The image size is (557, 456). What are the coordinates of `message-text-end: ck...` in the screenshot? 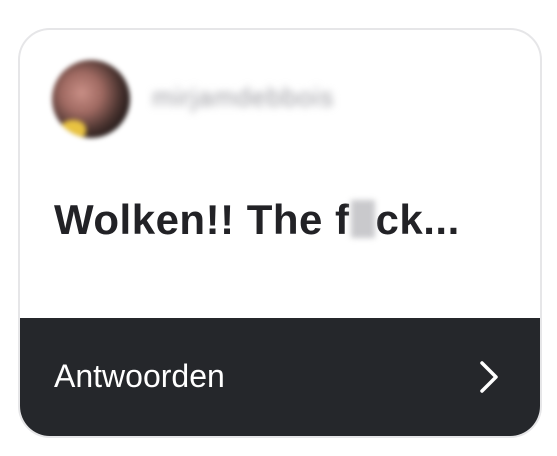 It's located at (417, 219).